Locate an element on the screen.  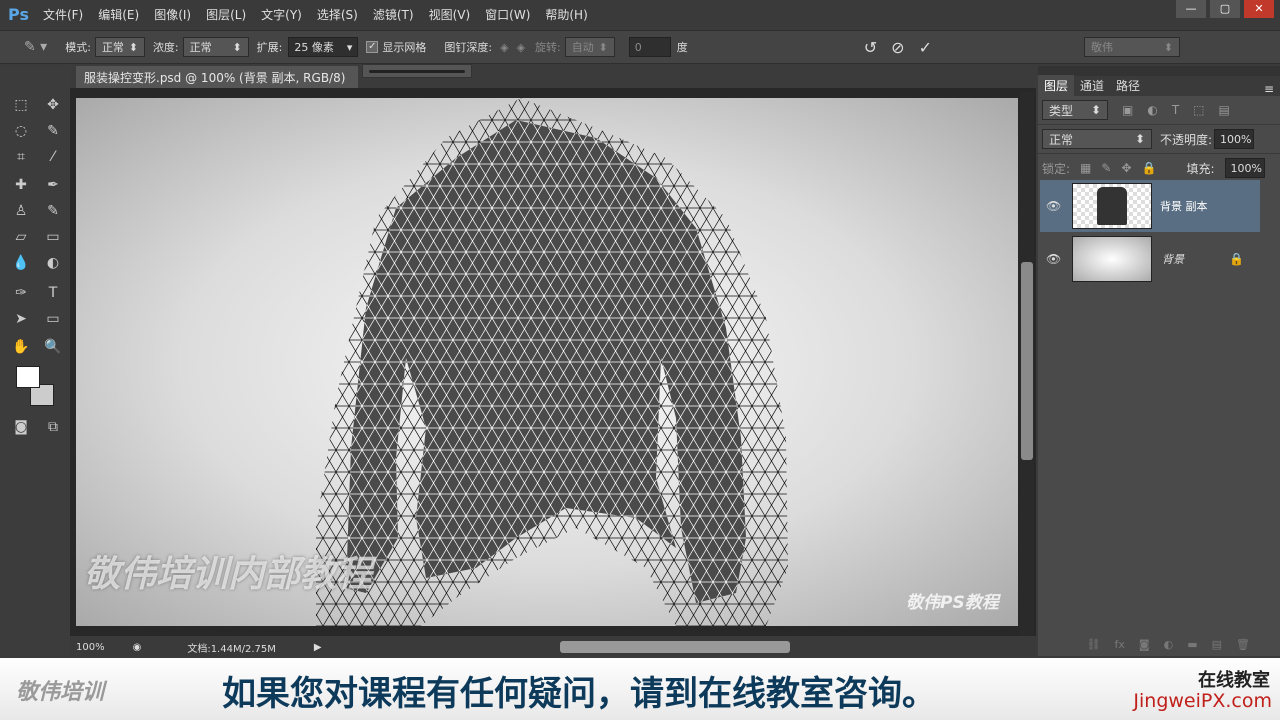
status-menu-icon: ◉ is located at coordinates (137, 647).